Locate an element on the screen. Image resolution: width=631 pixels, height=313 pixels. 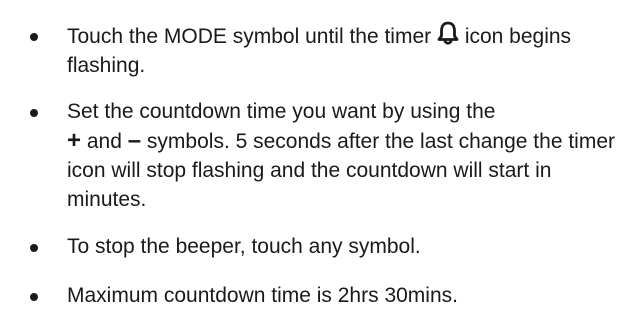
plus-symbol: + is located at coordinates (74, 140).